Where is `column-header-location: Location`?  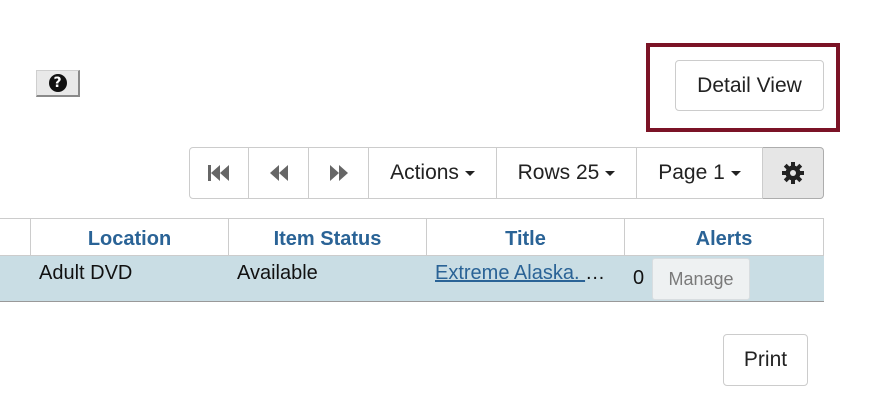 column-header-location: Location is located at coordinates (130, 236).